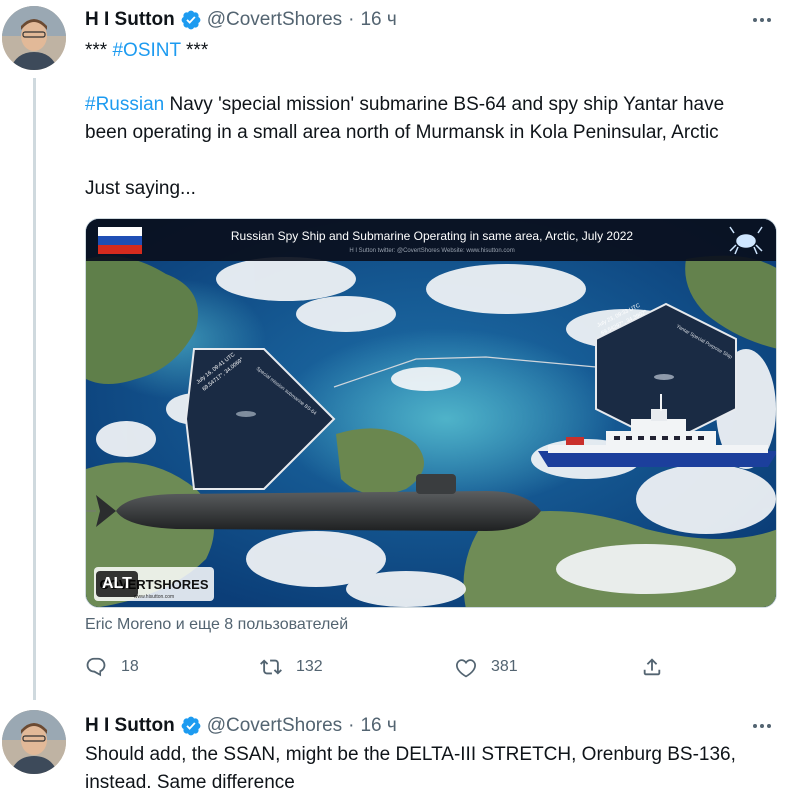 Image resolution: width=800 pixels, height=805 pixels. What do you see at coordinates (486, 667) in the screenshot?
I see `like-button: 381` at bounding box center [486, 667].